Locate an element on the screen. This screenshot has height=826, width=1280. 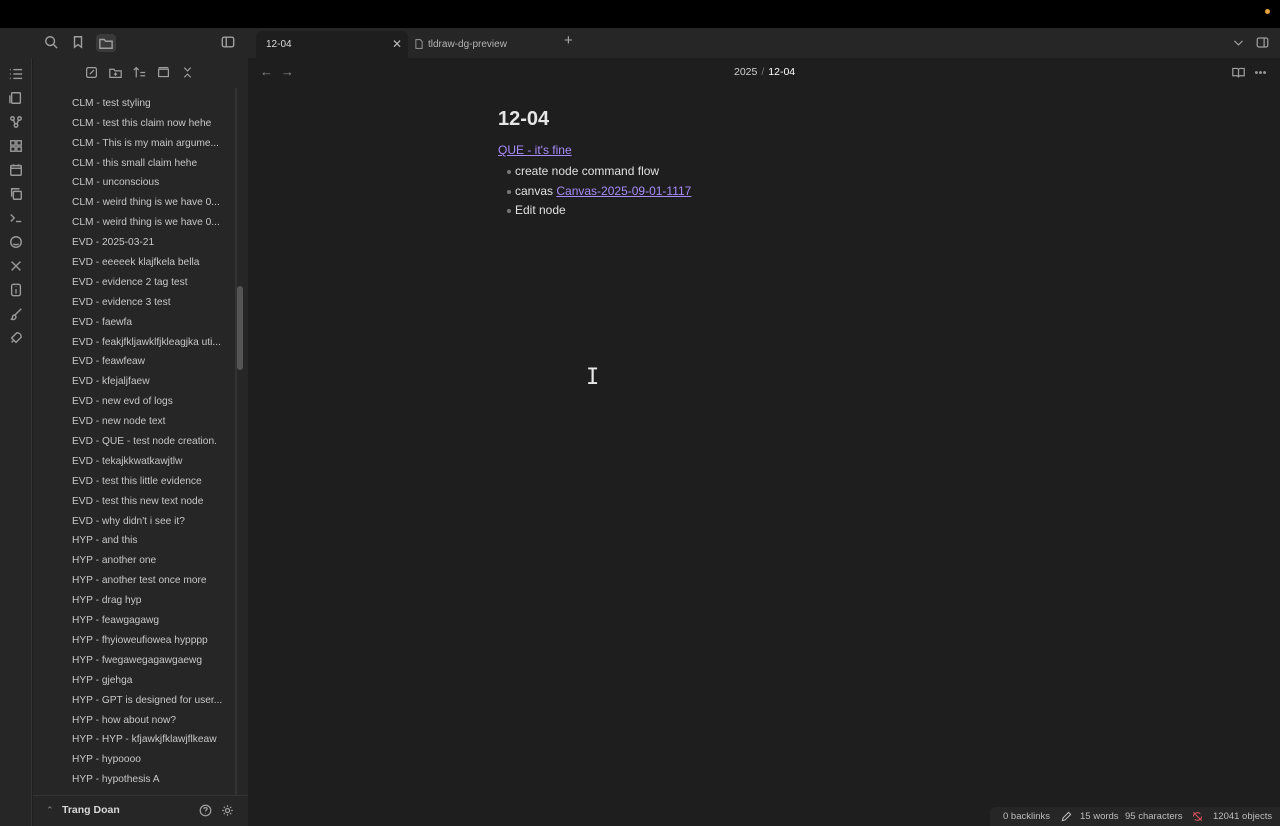
rocket-icon is located at coordinates (16, 338).